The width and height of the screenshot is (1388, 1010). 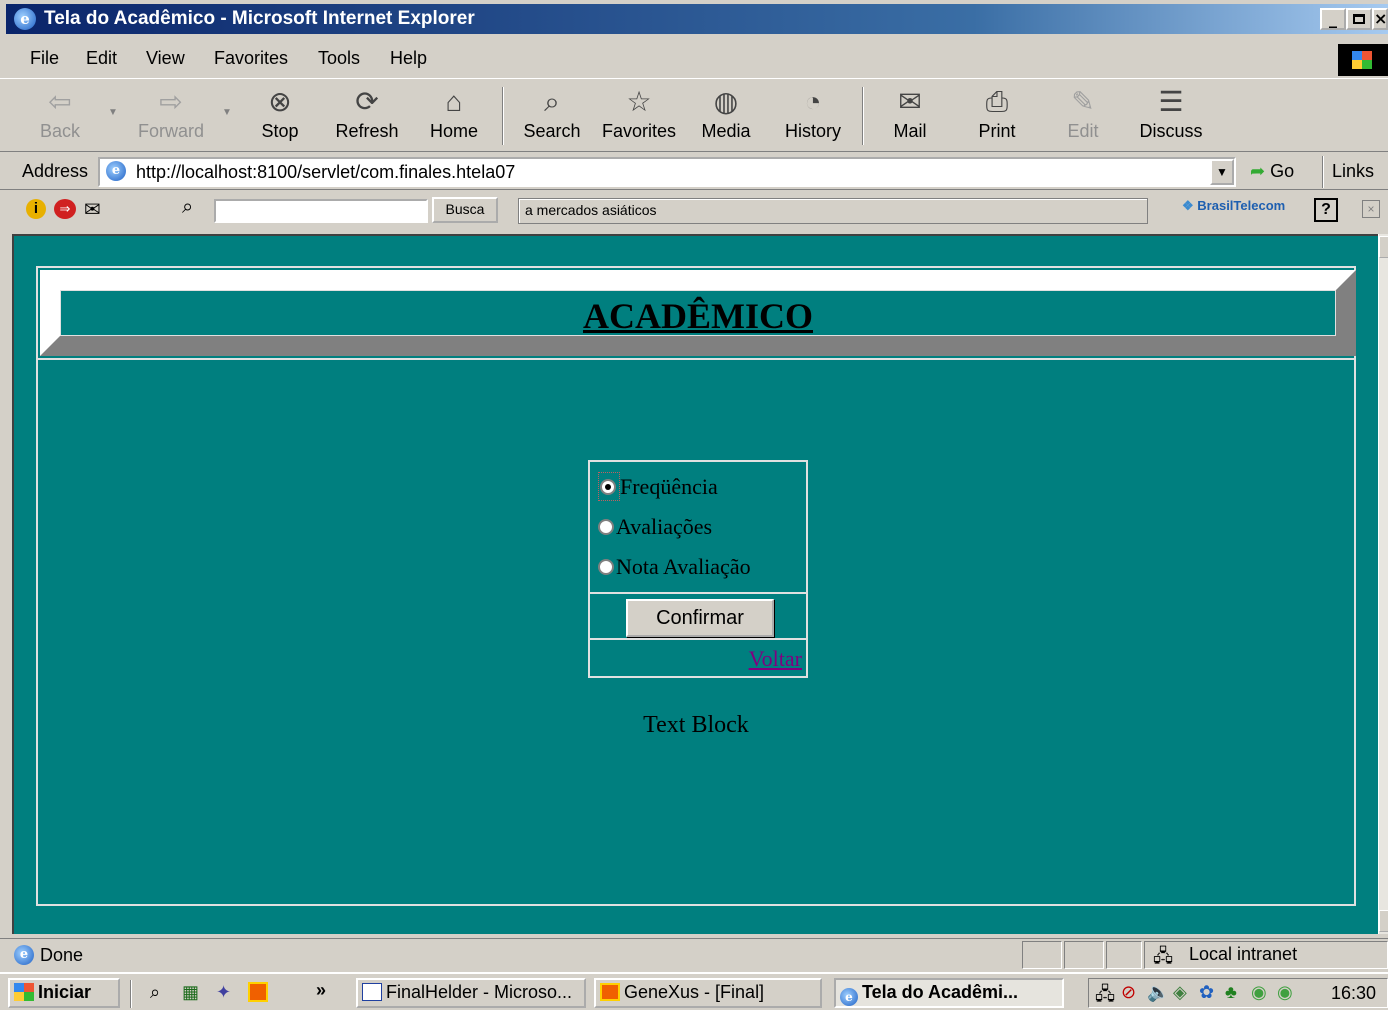 I want to click on media-button: ◍ Media, so click(x=726, y=113).